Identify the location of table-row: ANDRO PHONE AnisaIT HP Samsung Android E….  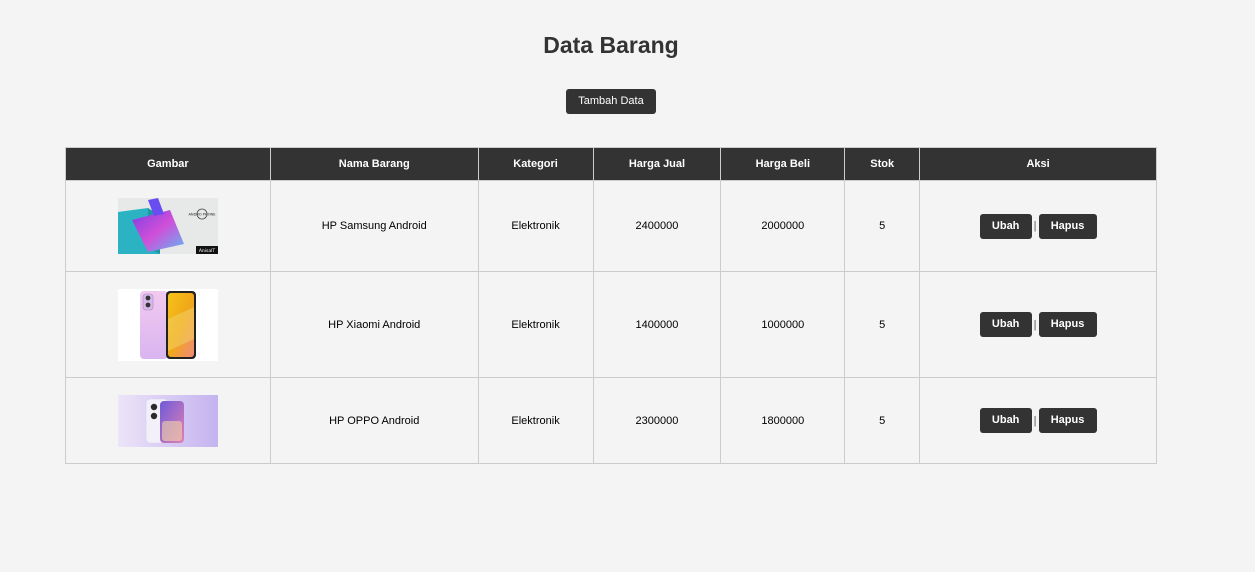
(611, 226).